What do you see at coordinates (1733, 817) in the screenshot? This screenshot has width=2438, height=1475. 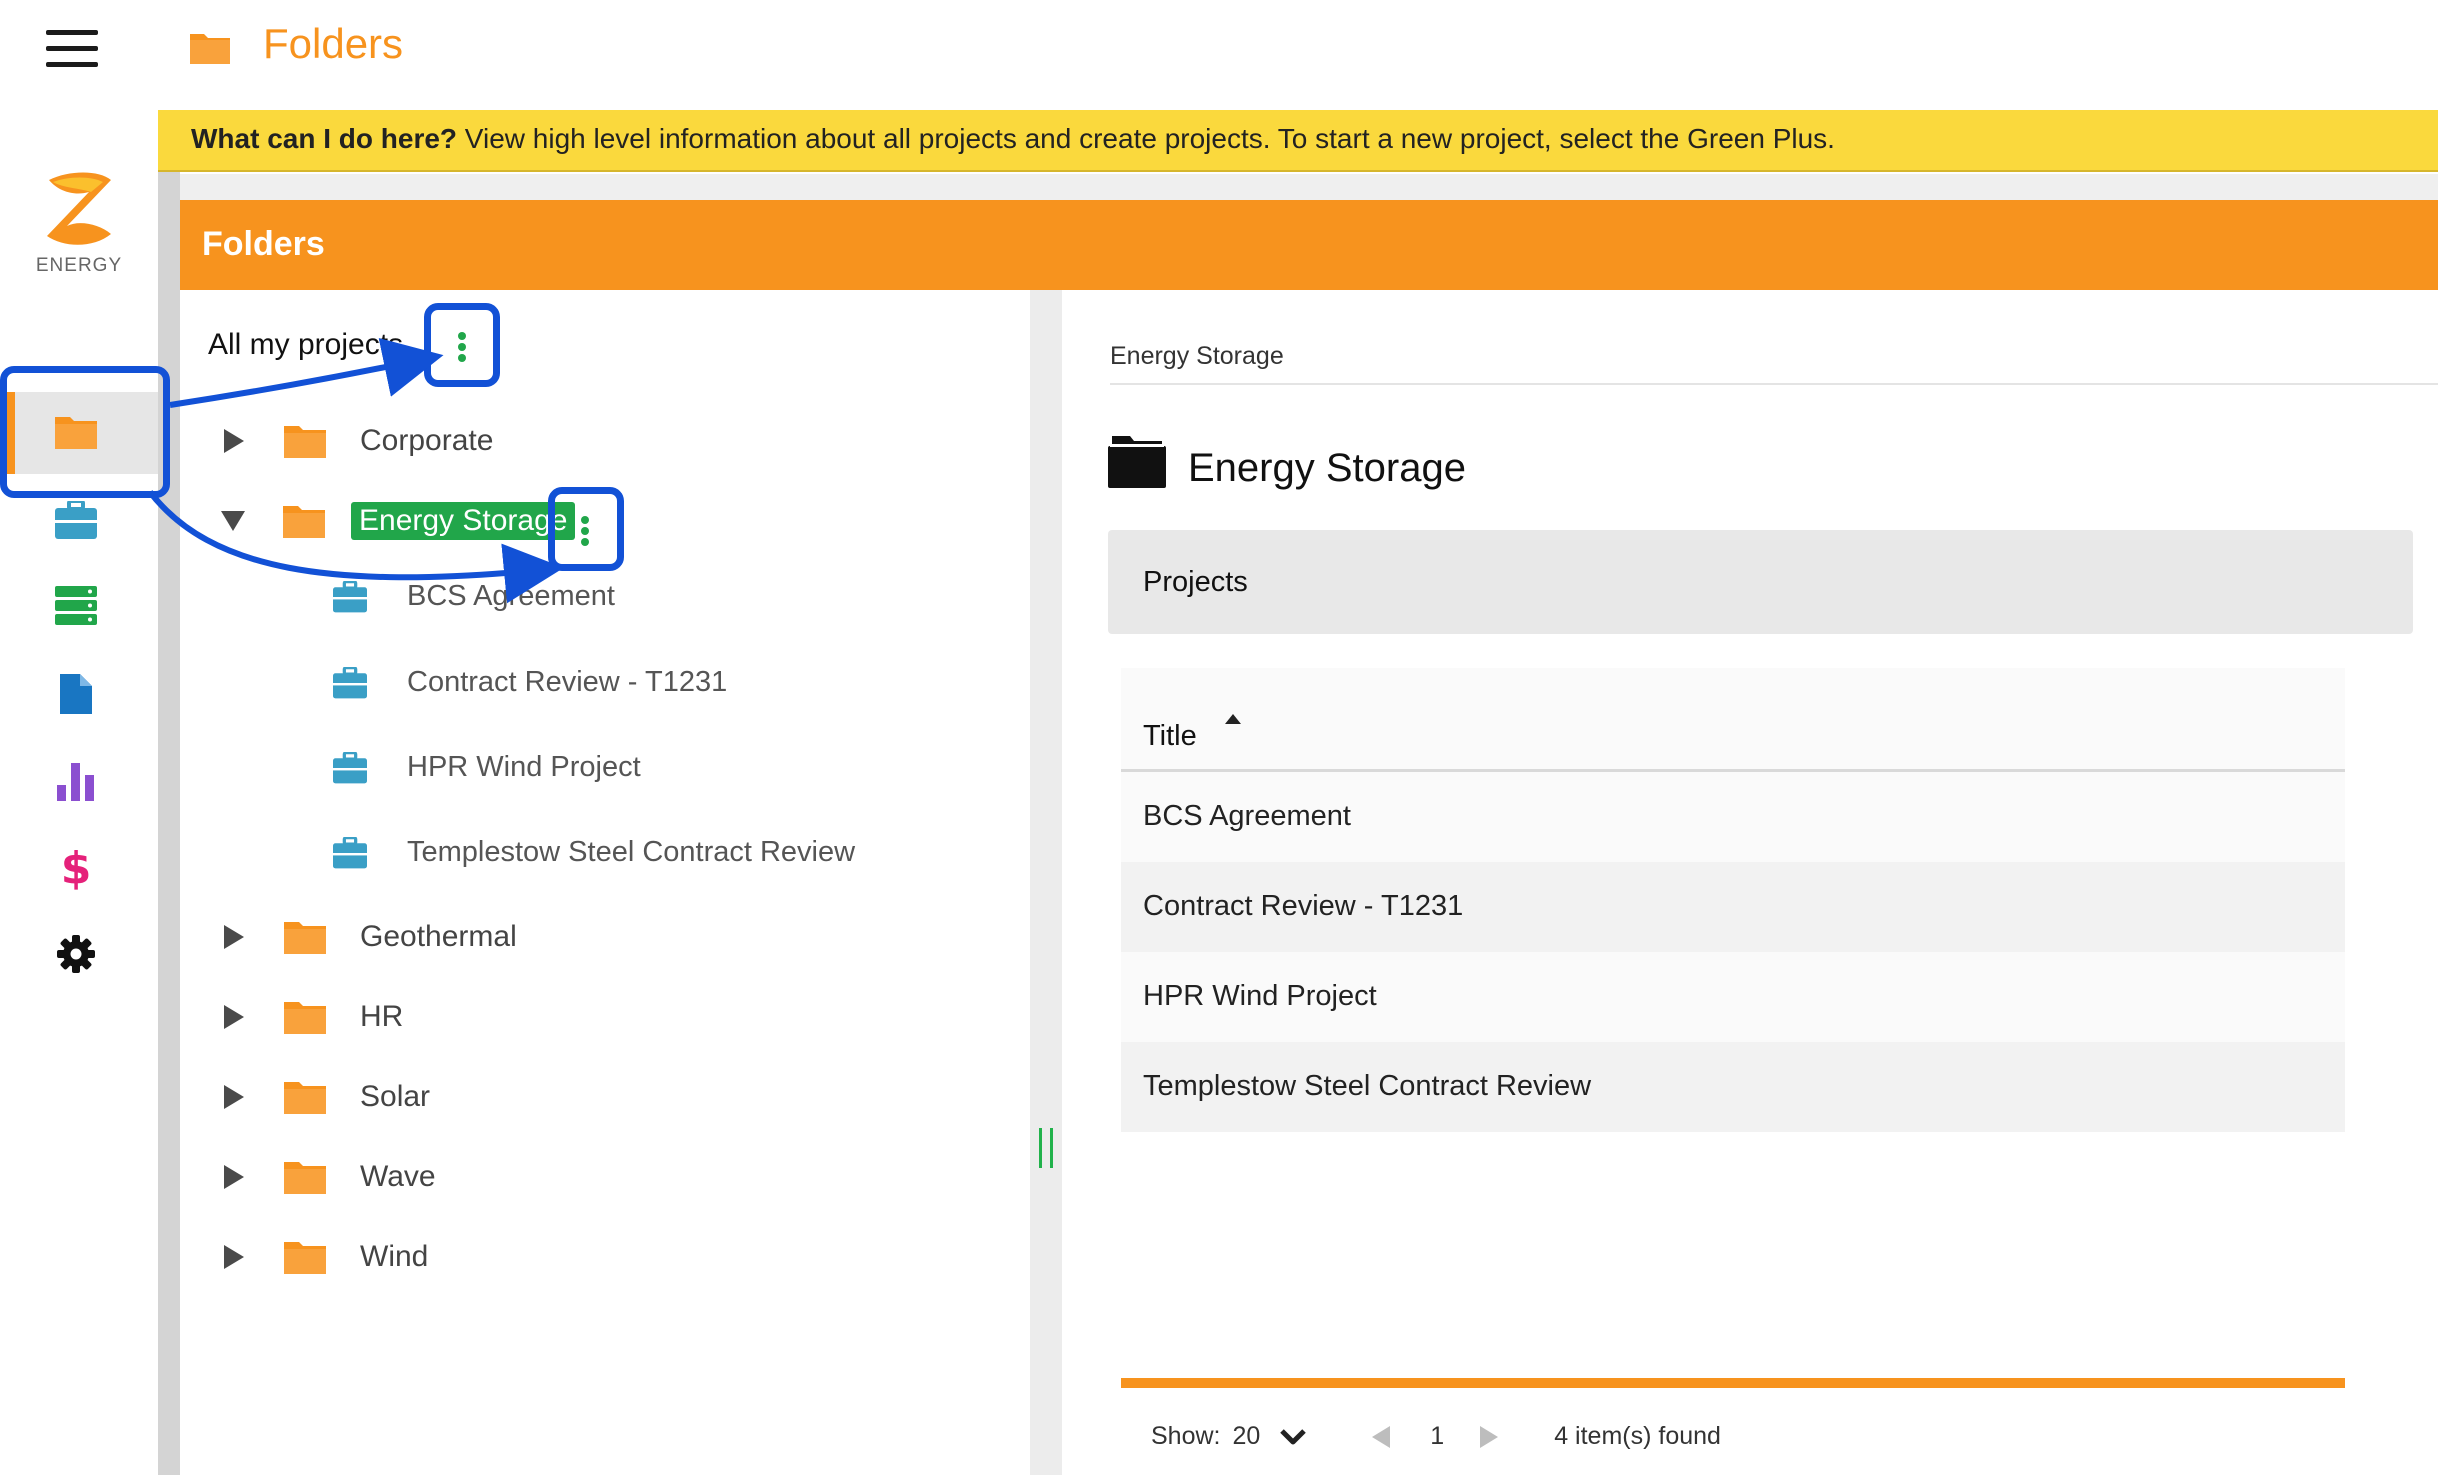 I see `table-row: BCS Agreement` at bounding box center [1733, 817].